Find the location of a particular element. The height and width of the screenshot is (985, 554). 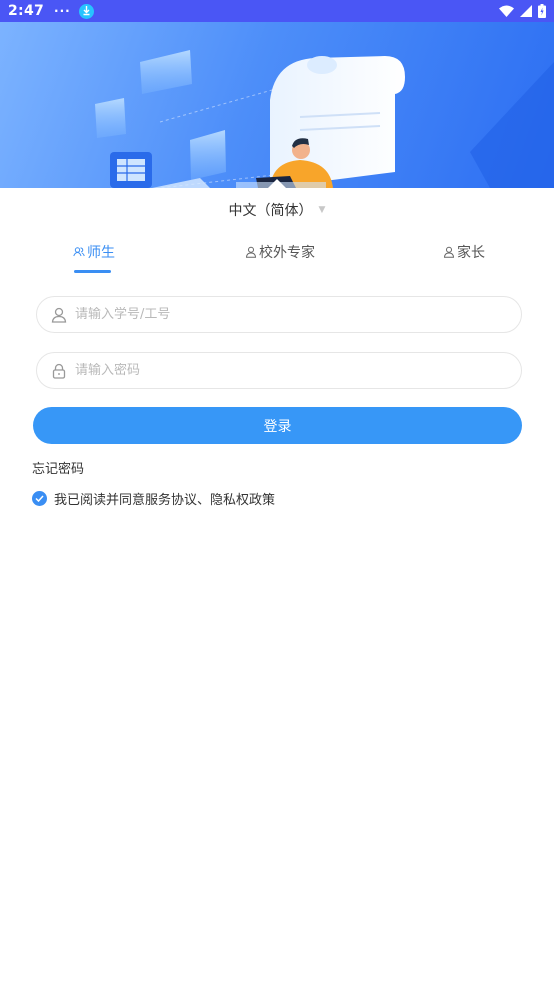

account-field is located at coordinates (279, 314).